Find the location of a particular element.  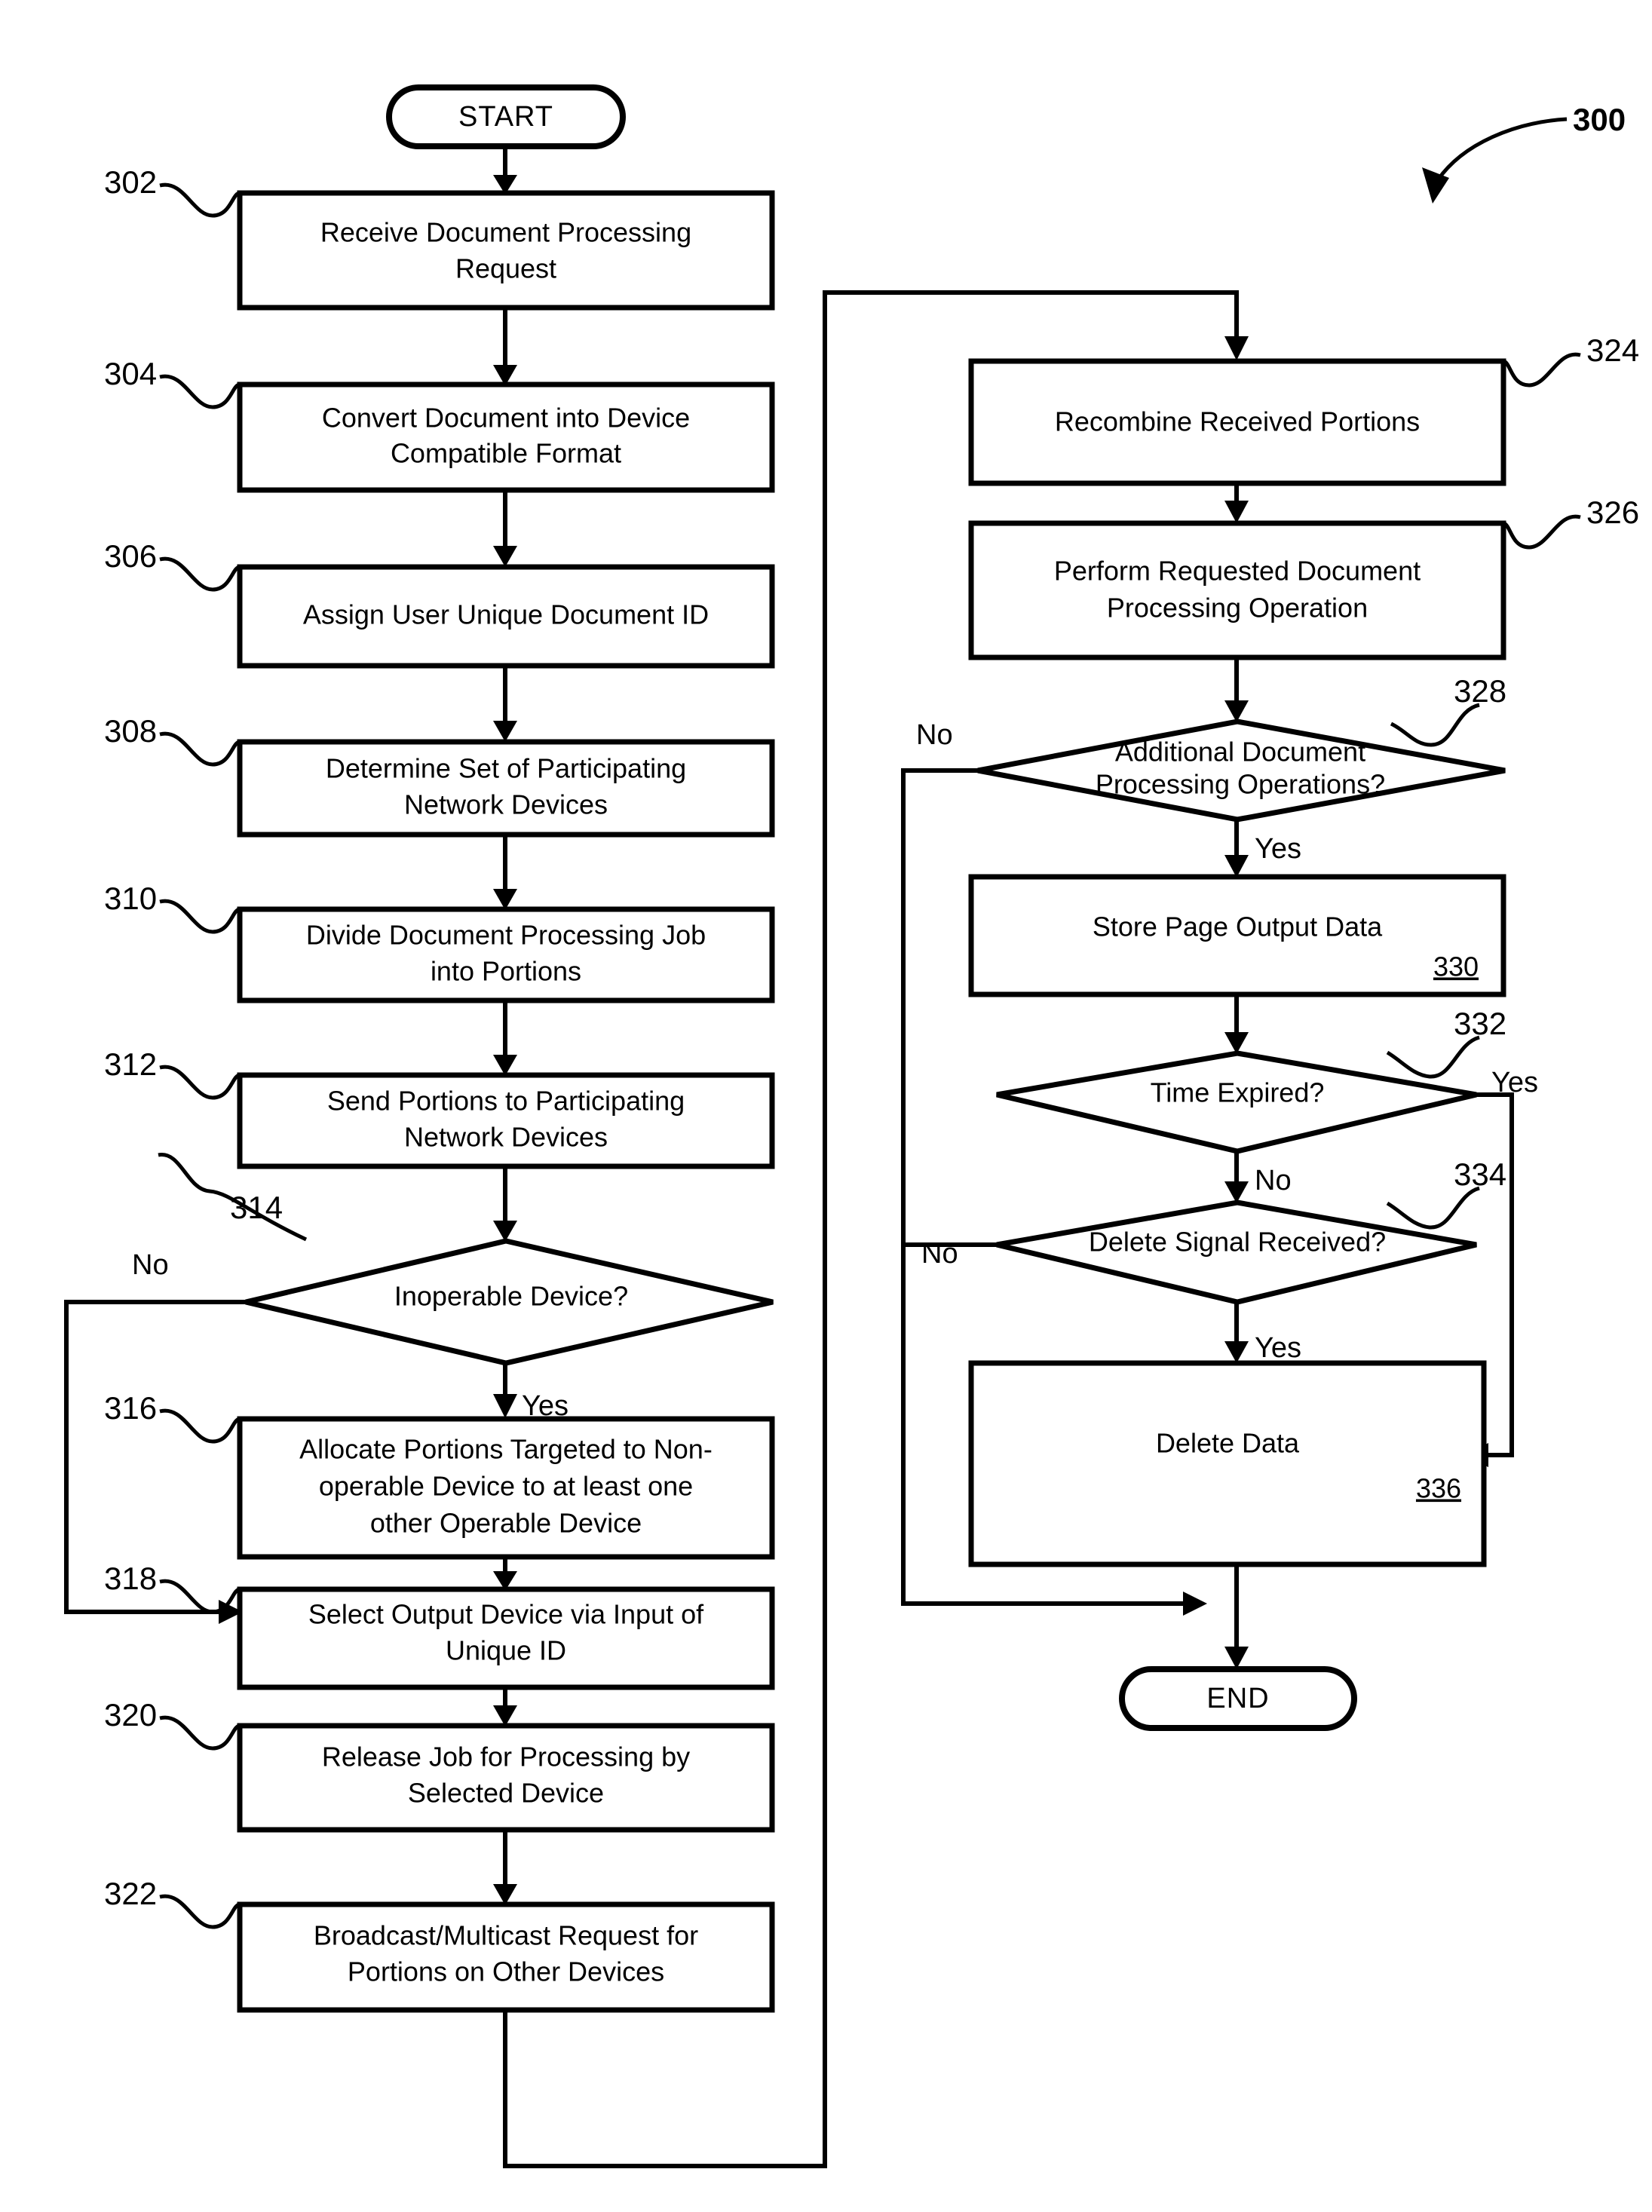

step-318-line-1: Select Output Device via Input of is located at coordinates (506, 1614).